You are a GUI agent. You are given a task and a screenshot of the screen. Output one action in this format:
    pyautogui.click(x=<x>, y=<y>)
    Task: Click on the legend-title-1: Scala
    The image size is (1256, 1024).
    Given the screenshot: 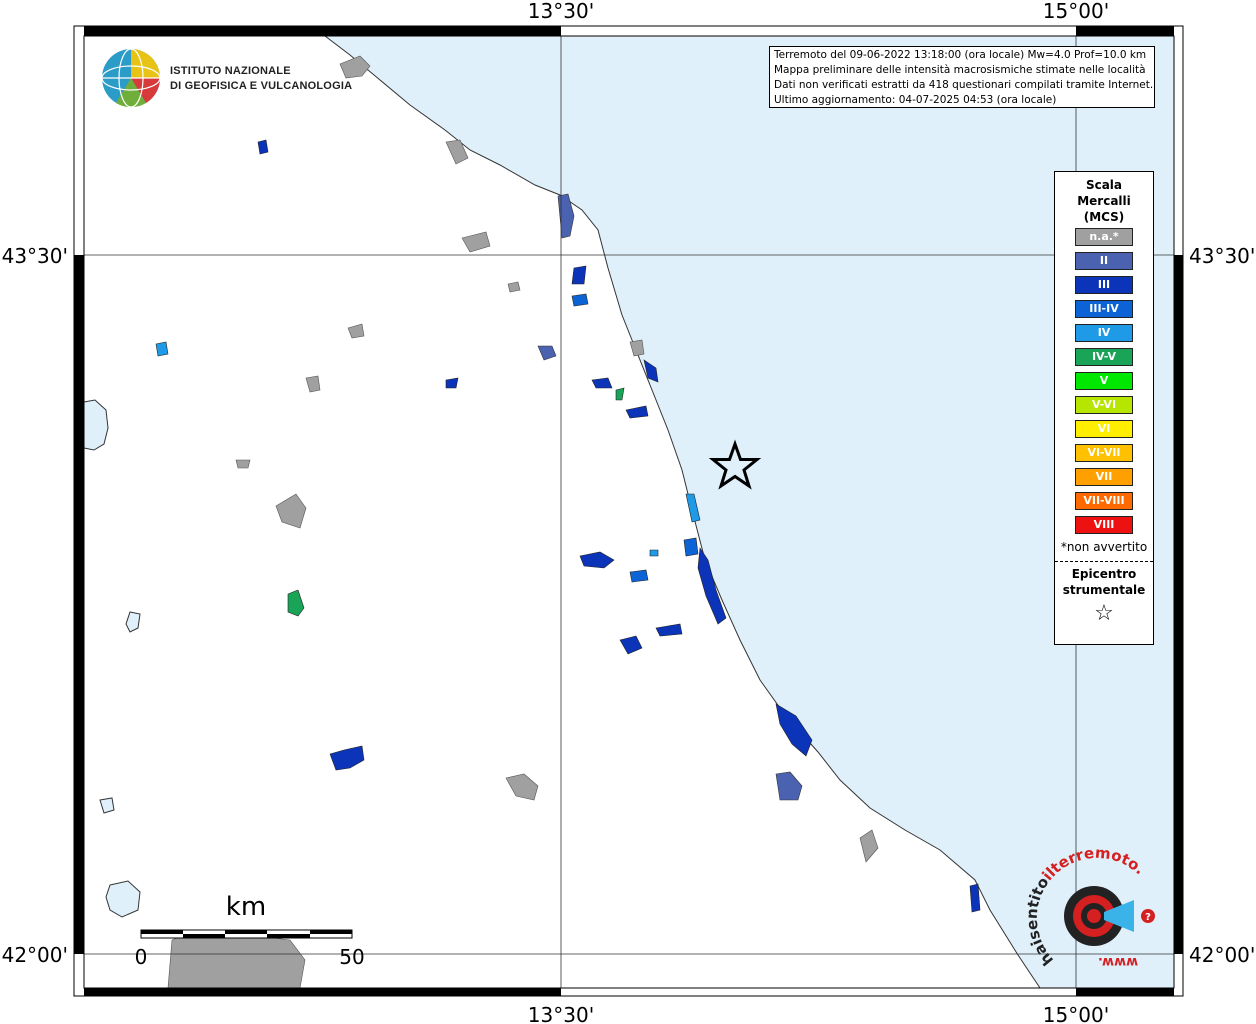 What is the action you would take?
    pyautogui.click(x=1104, y=185)
    